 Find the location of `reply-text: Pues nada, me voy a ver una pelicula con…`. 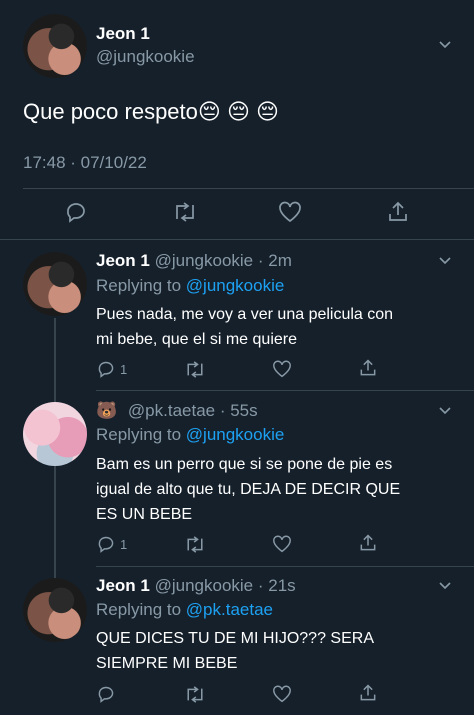

reply-text: Pues nada, me voy a ver una pelicula con… is located at coordinates (245, 327).